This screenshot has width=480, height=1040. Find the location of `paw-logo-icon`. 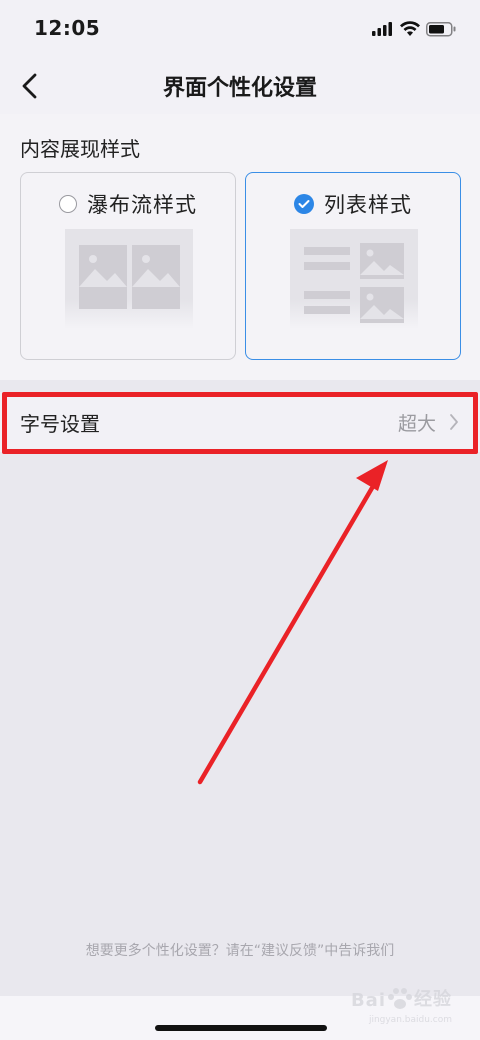

paw-logo-icon is located at coordinates (400, 998).